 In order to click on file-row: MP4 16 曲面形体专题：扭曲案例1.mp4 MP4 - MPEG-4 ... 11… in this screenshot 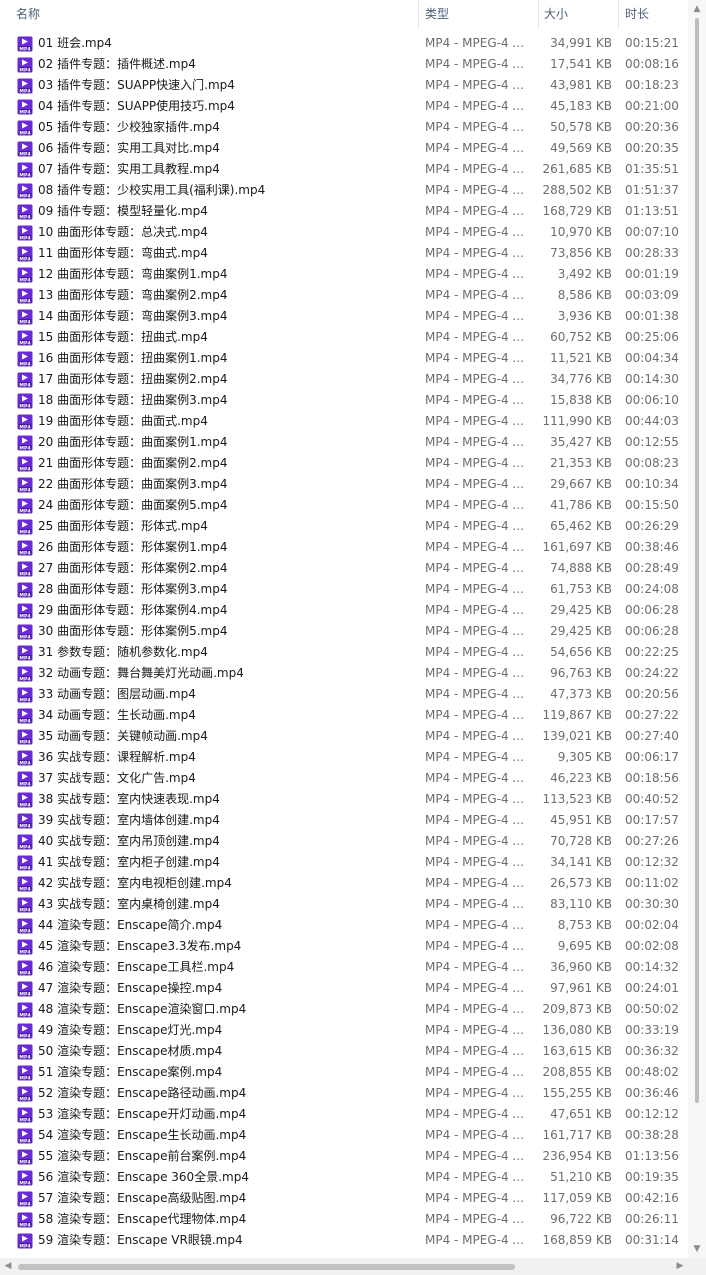, I will do `click(344, 358)`.